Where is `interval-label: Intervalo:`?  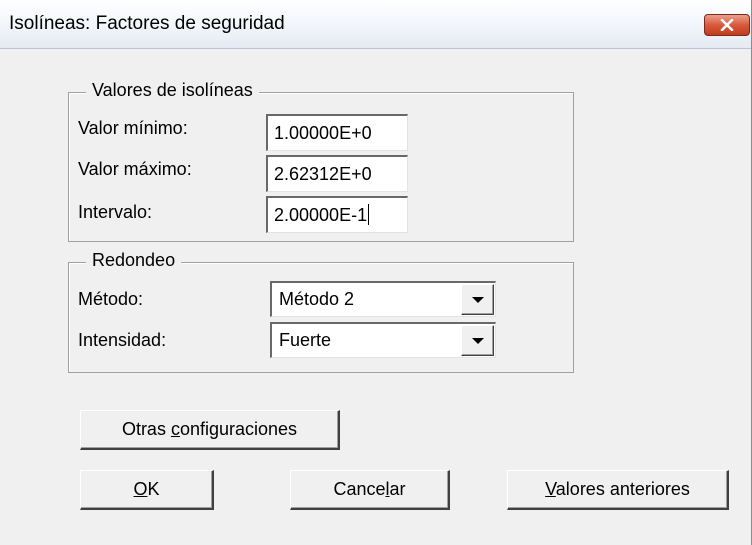 interval-label: Intervalo: is located at coordinates (115, 212).